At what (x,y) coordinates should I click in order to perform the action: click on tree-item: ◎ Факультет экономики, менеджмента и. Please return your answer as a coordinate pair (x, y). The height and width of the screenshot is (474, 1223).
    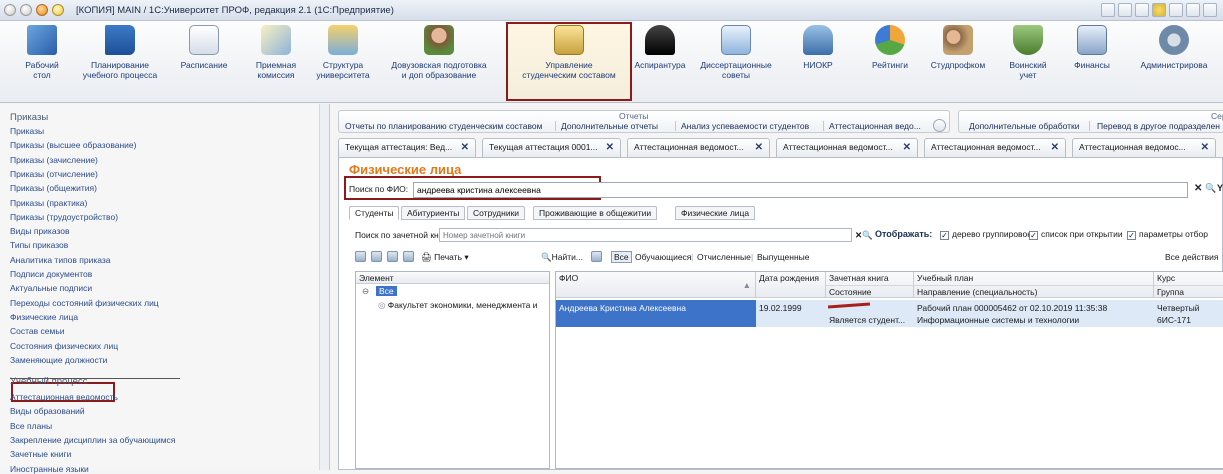
    Looking at the image, I should click on (463, 305).